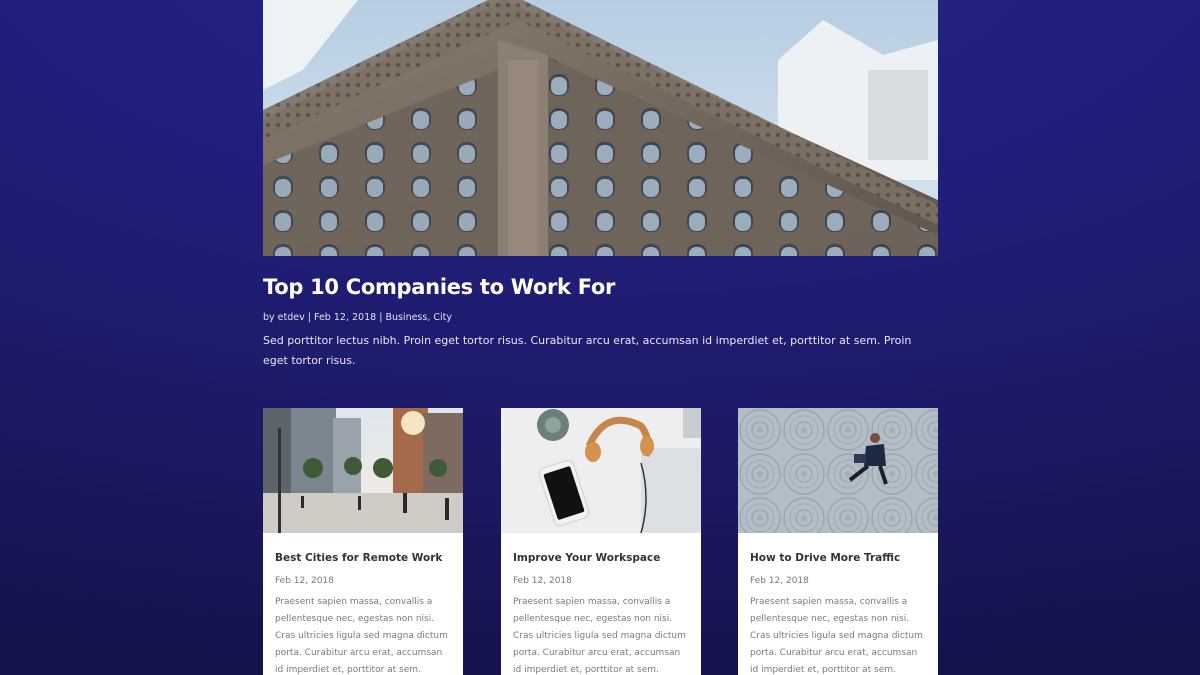 The width and height of the screenshot is (1200, 675). I want to click on pavement-photo, so click(838, 470).